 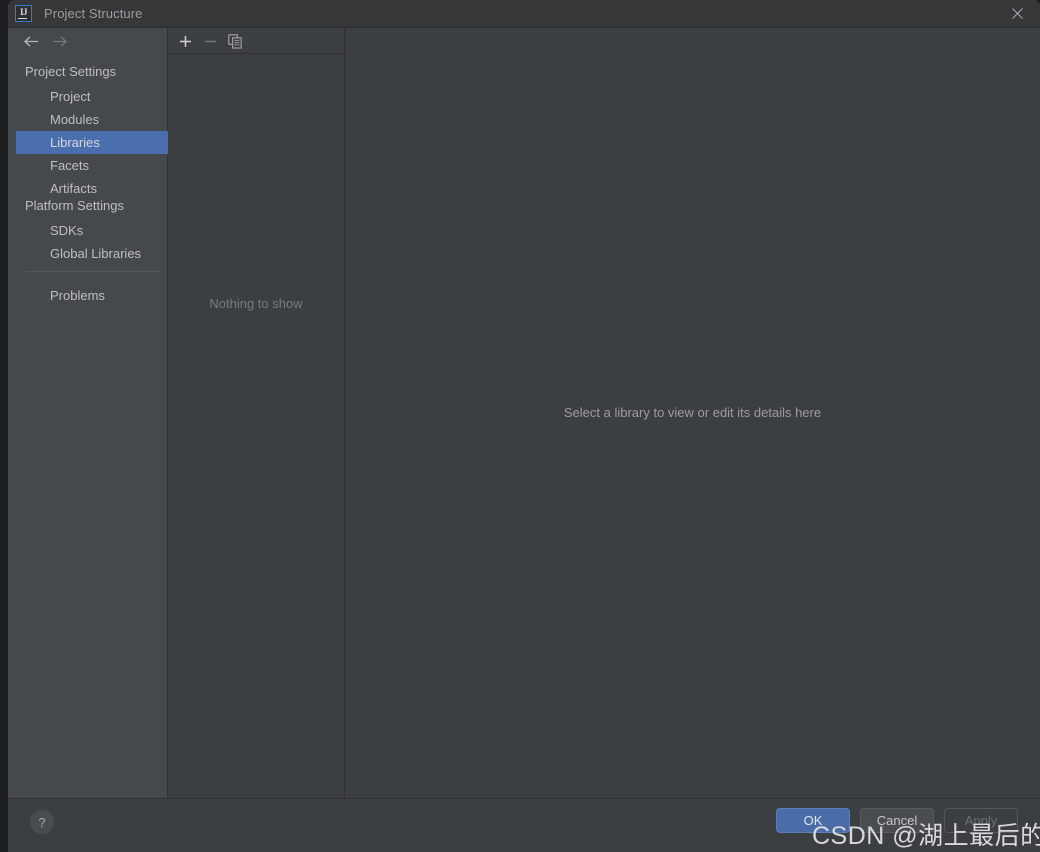 I want to click on dialog-title: Project Structure, so click(x=93, y=13).